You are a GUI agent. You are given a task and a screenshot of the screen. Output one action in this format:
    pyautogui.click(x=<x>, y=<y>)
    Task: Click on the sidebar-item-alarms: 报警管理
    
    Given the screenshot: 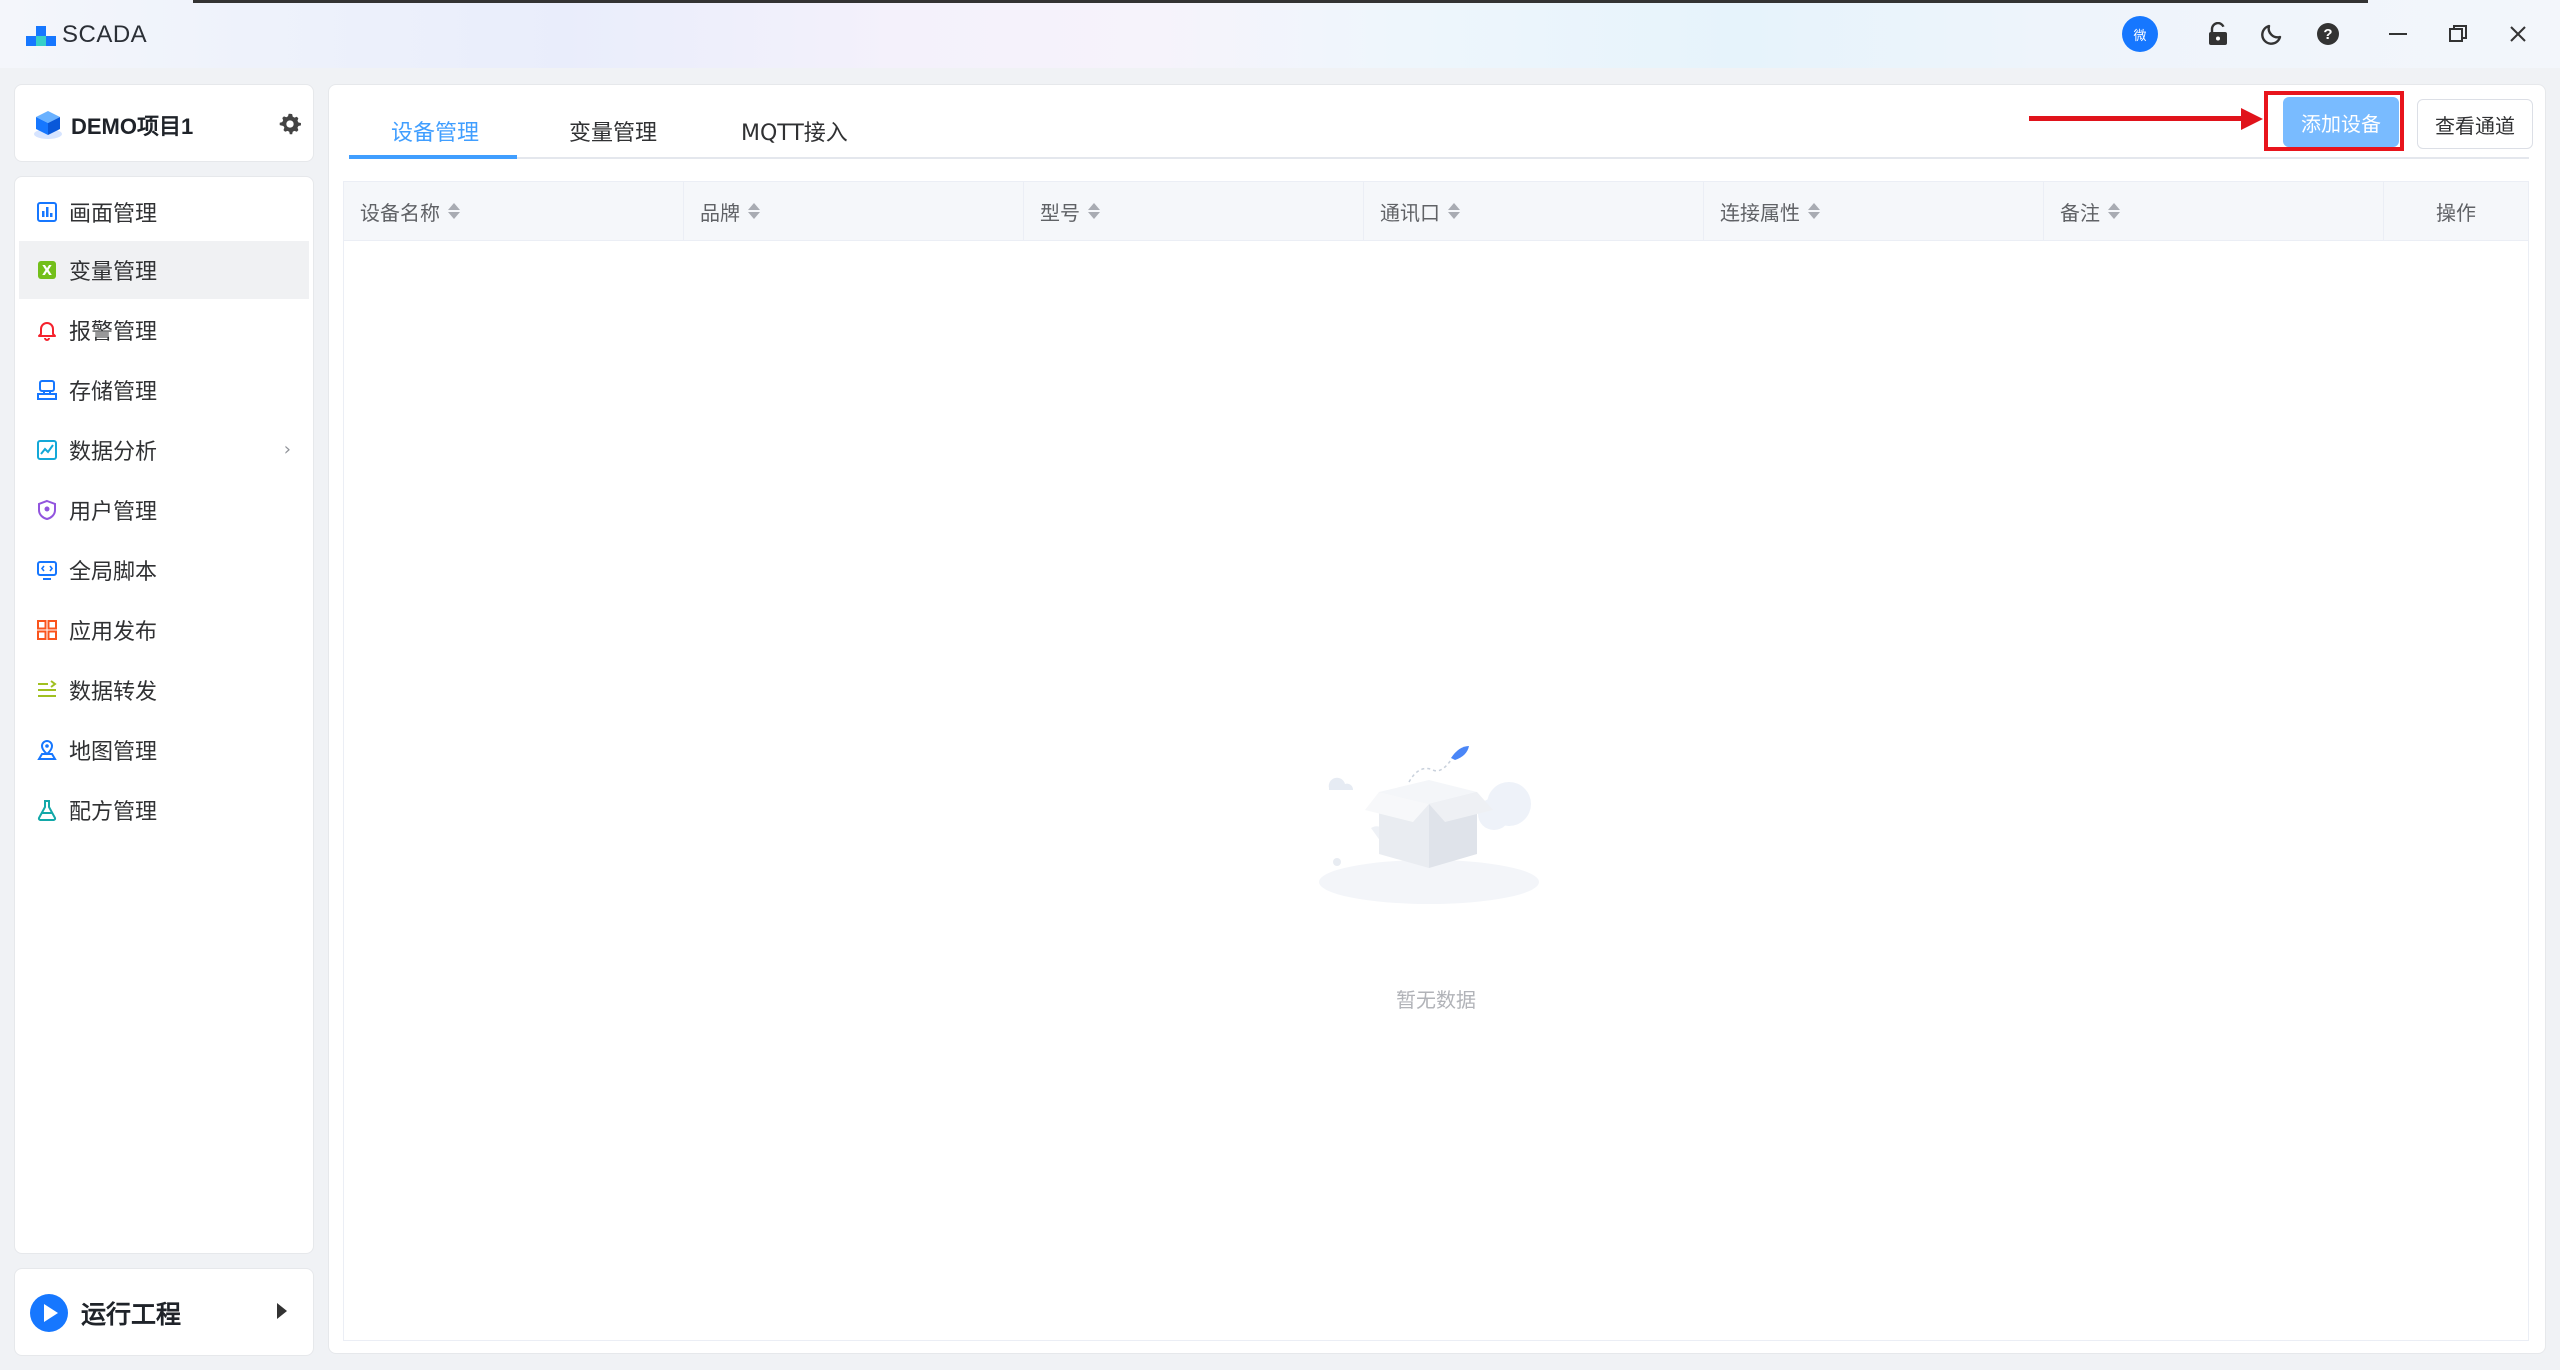 What is the action you would take?
    pyautogui.click(x=164, y=330)
    